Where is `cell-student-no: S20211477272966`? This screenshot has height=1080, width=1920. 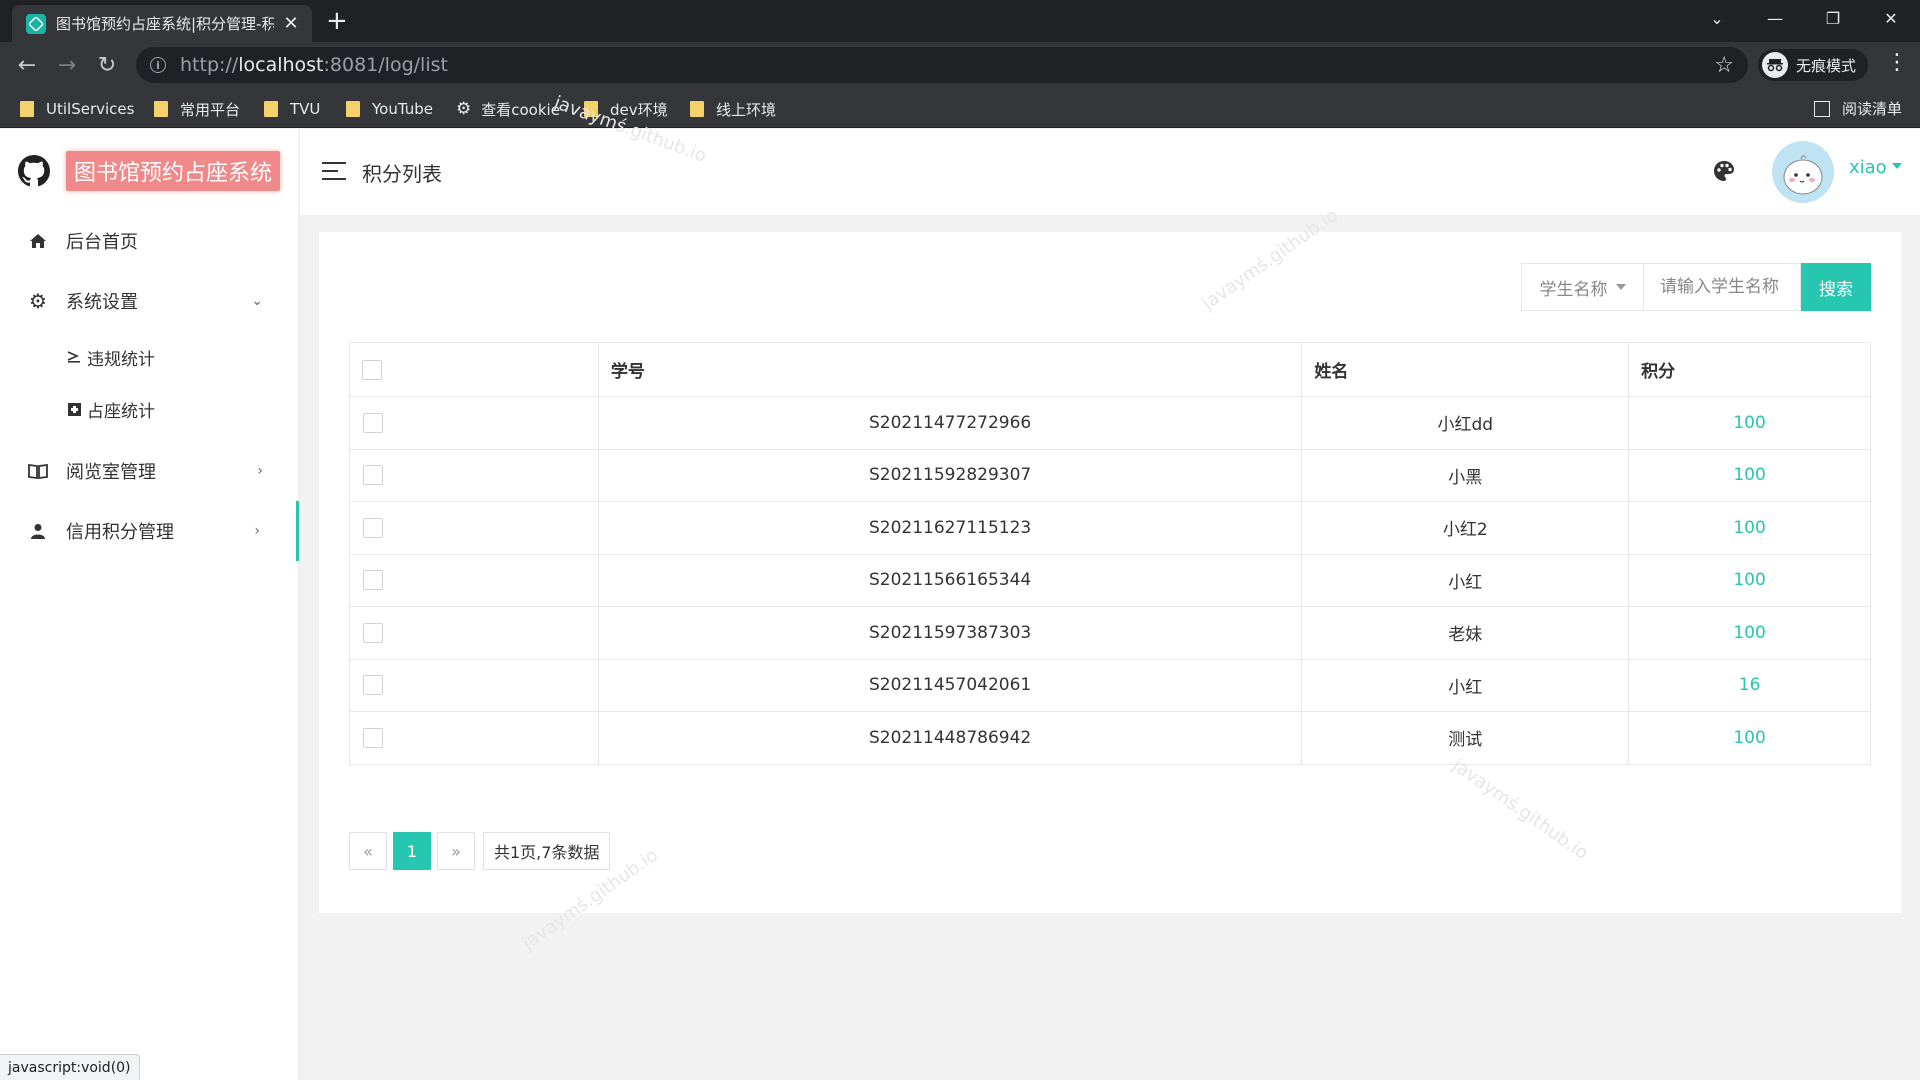 cell-student-no: S20211477272966 is located at coordinates (950, 423).